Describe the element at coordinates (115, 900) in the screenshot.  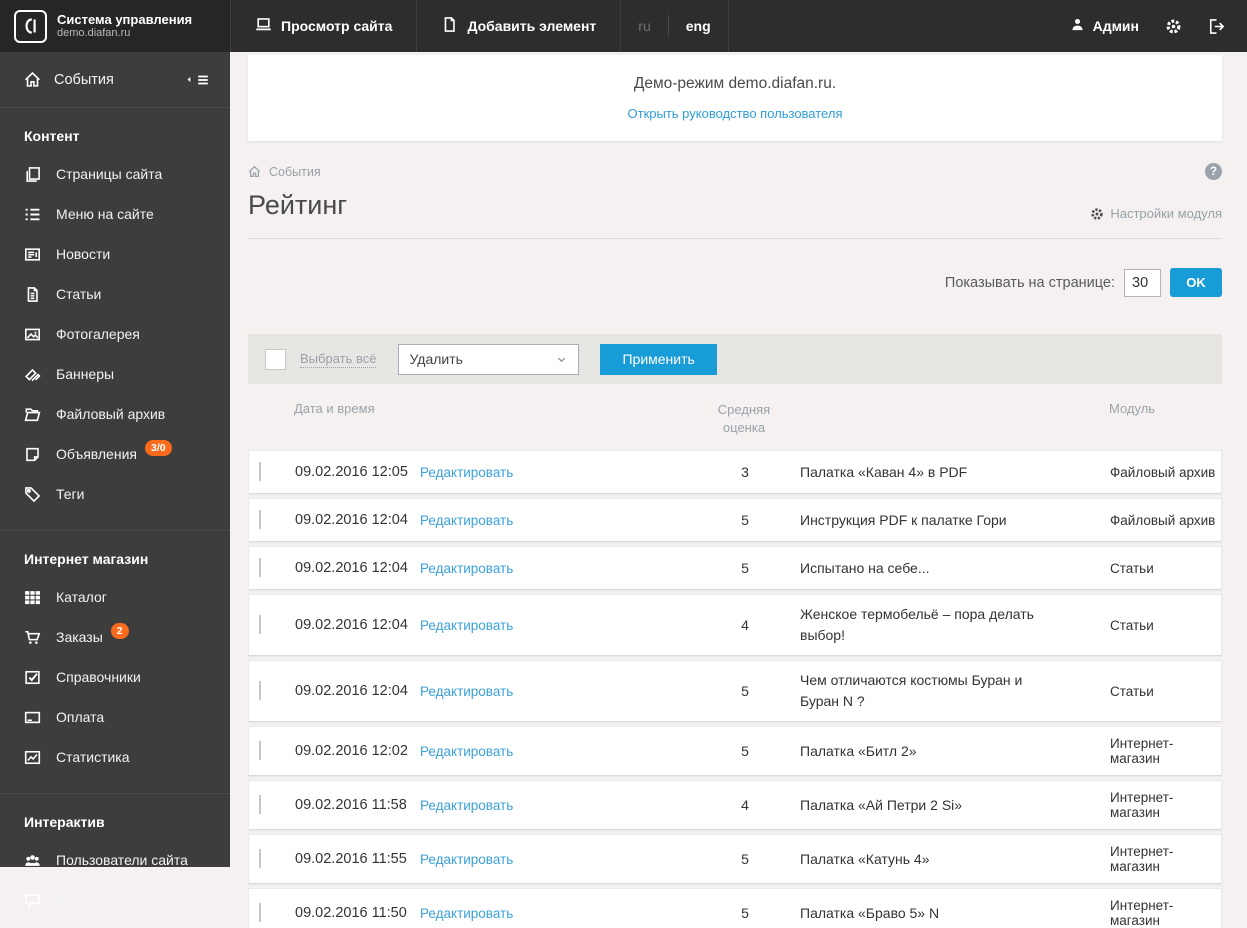
I see `sidebar-item: Форум` at that location.